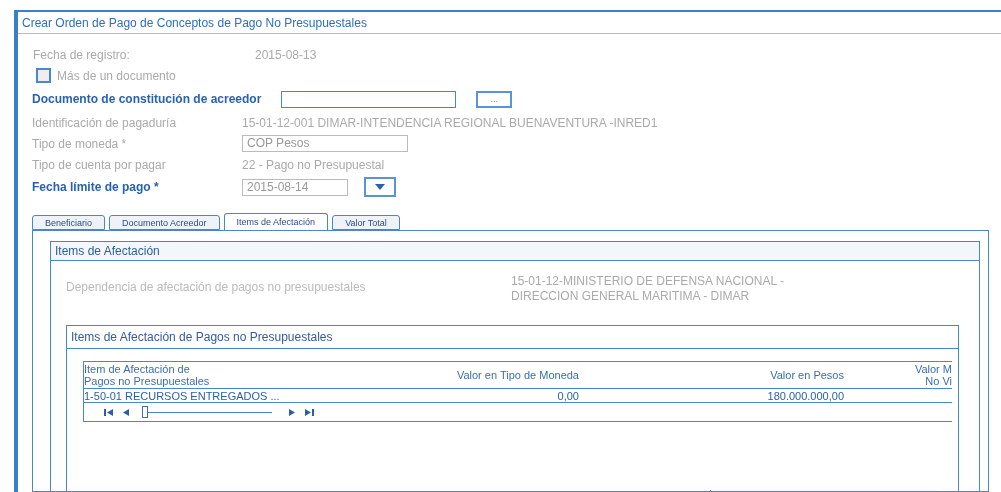 The image size is (1001, 492). Describe the element at coordinates (450, 122) in the screenshot. I see `field-value: 15-01-12-001 DIMAR-INTENDENCIA REGIONAL BUENAVENTURA -INRED1` at that location.